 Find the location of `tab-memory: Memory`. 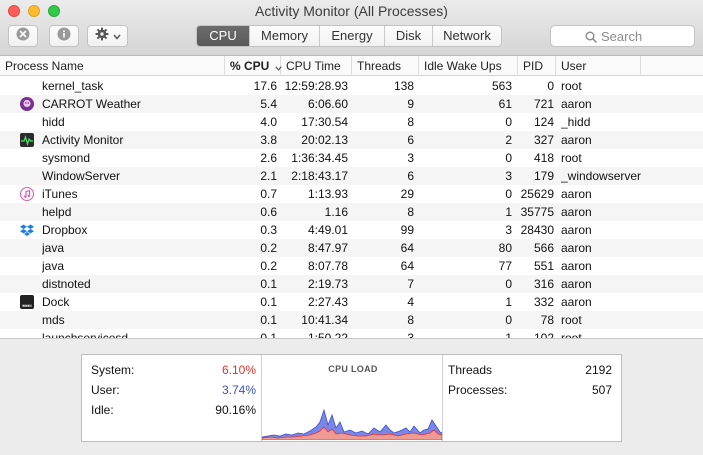

tab-memory: Memory is located at coordinates (284, 36).